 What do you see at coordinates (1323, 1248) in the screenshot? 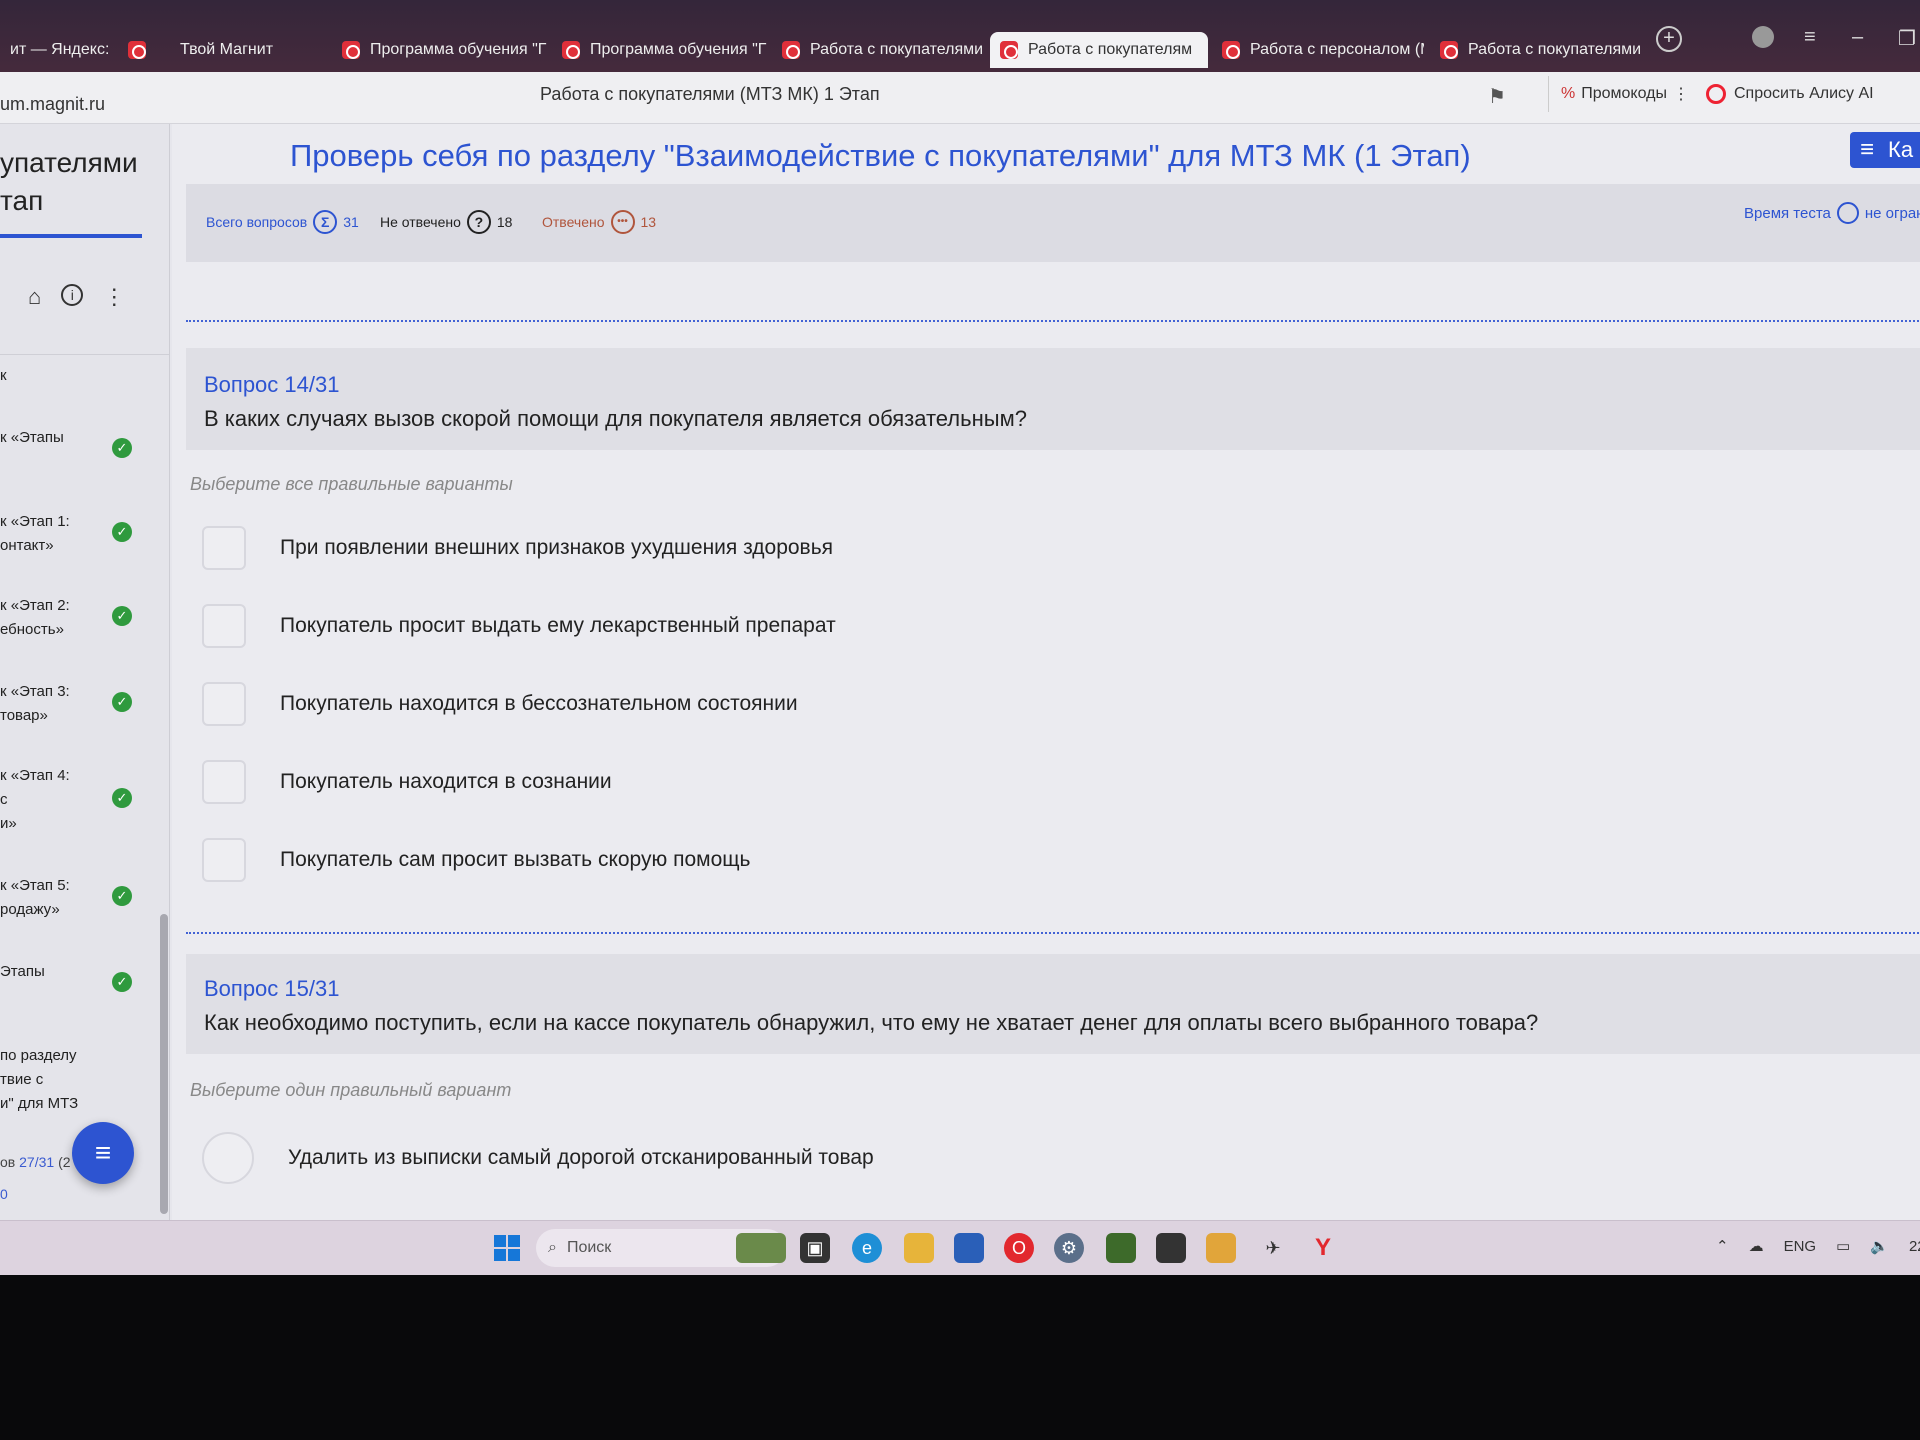
I see `yandex-browser-icon: Y` at bounding box center [1323, 1248].